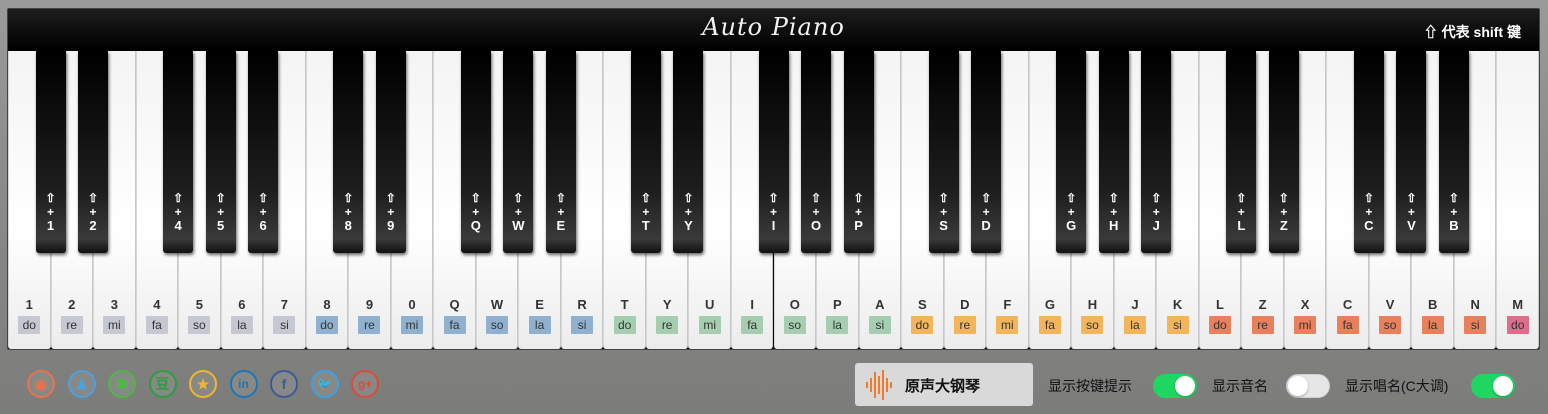 The image size is (1548, 414). I want to click on white-key: Mdo, so click(1517, 200).